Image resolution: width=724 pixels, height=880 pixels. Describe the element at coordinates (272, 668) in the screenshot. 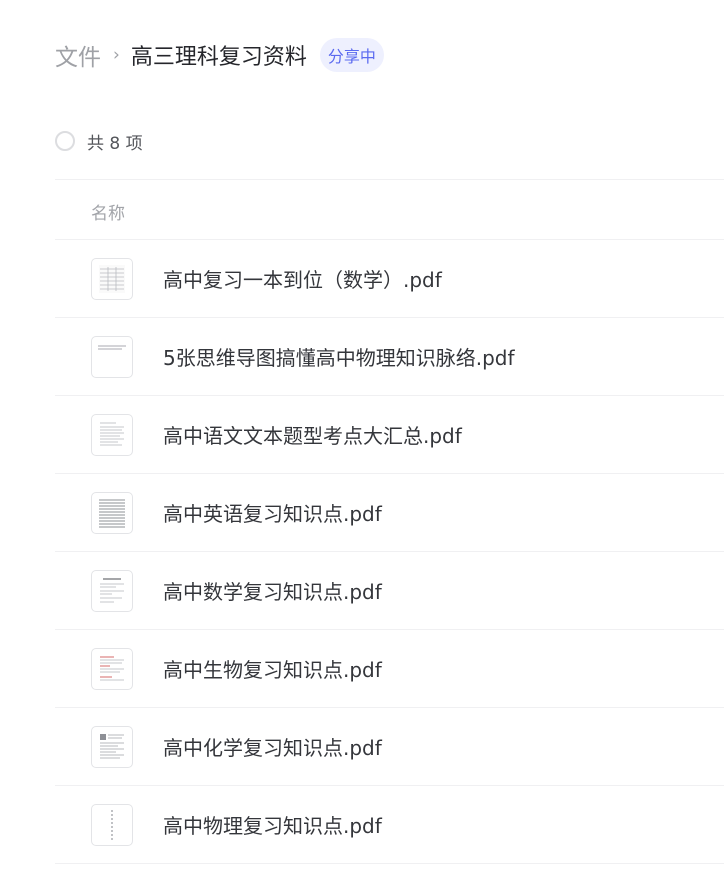

I see `file-name: 高中生物复习知识点.pdf` at that location.